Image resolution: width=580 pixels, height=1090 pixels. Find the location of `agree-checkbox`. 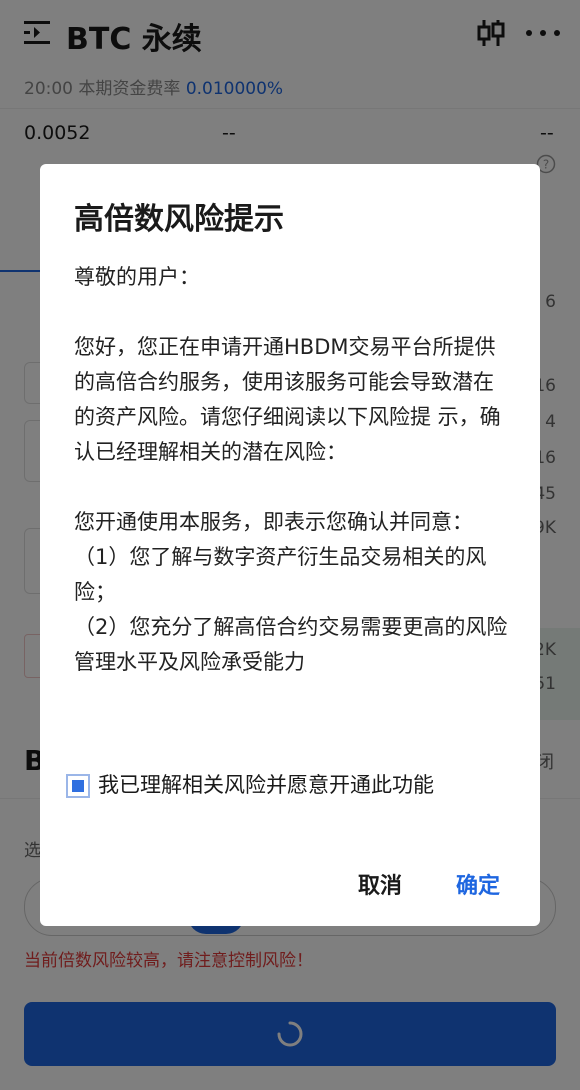

agree-checkbox is located at coordinates (78, 786).